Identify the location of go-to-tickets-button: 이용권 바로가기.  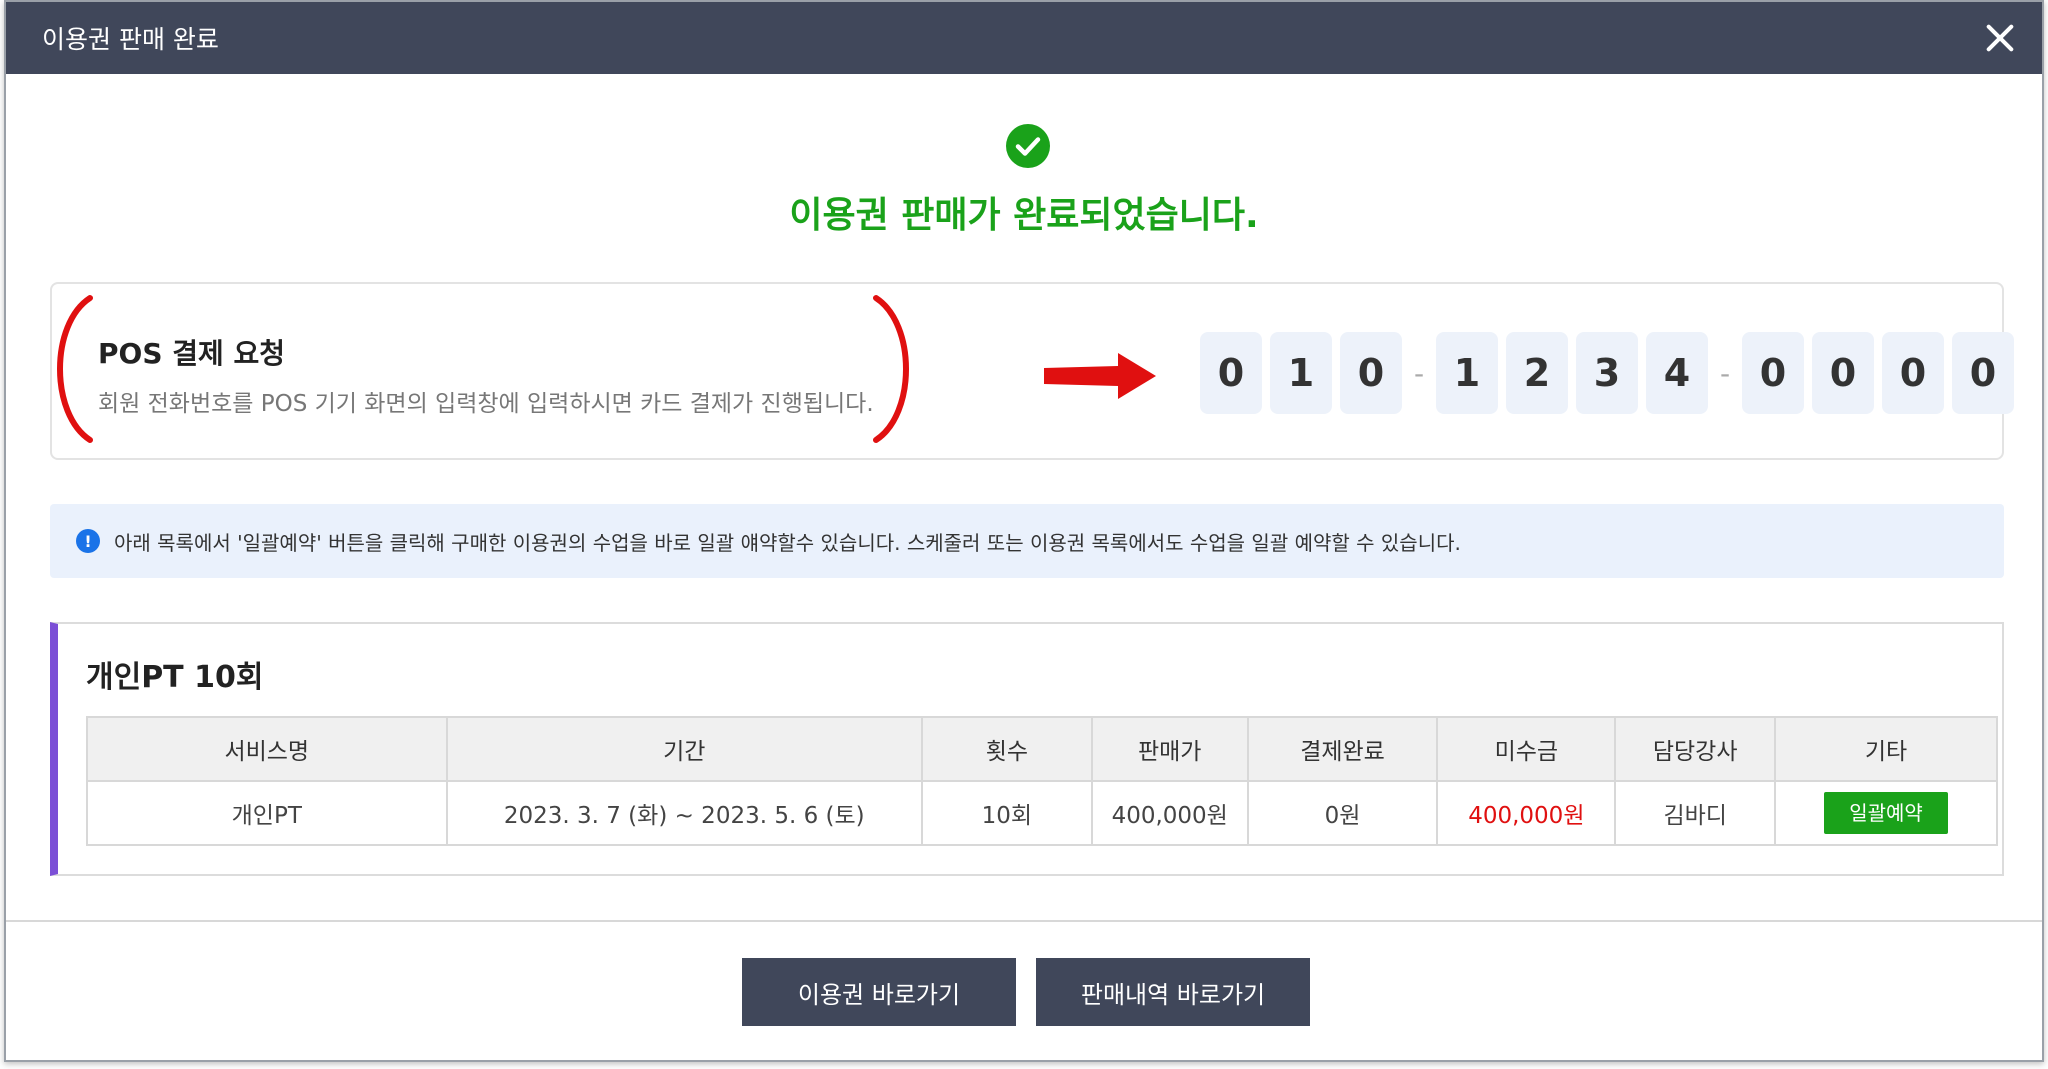
(879, 992).